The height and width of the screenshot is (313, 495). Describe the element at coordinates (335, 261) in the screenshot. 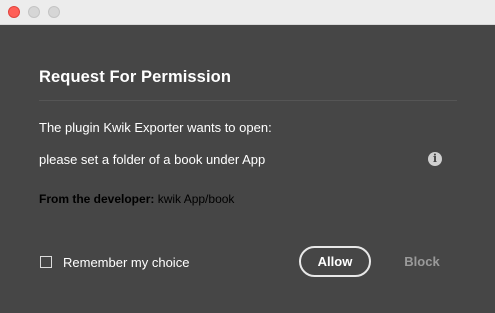

I see `allow-button: Allow` at that location.